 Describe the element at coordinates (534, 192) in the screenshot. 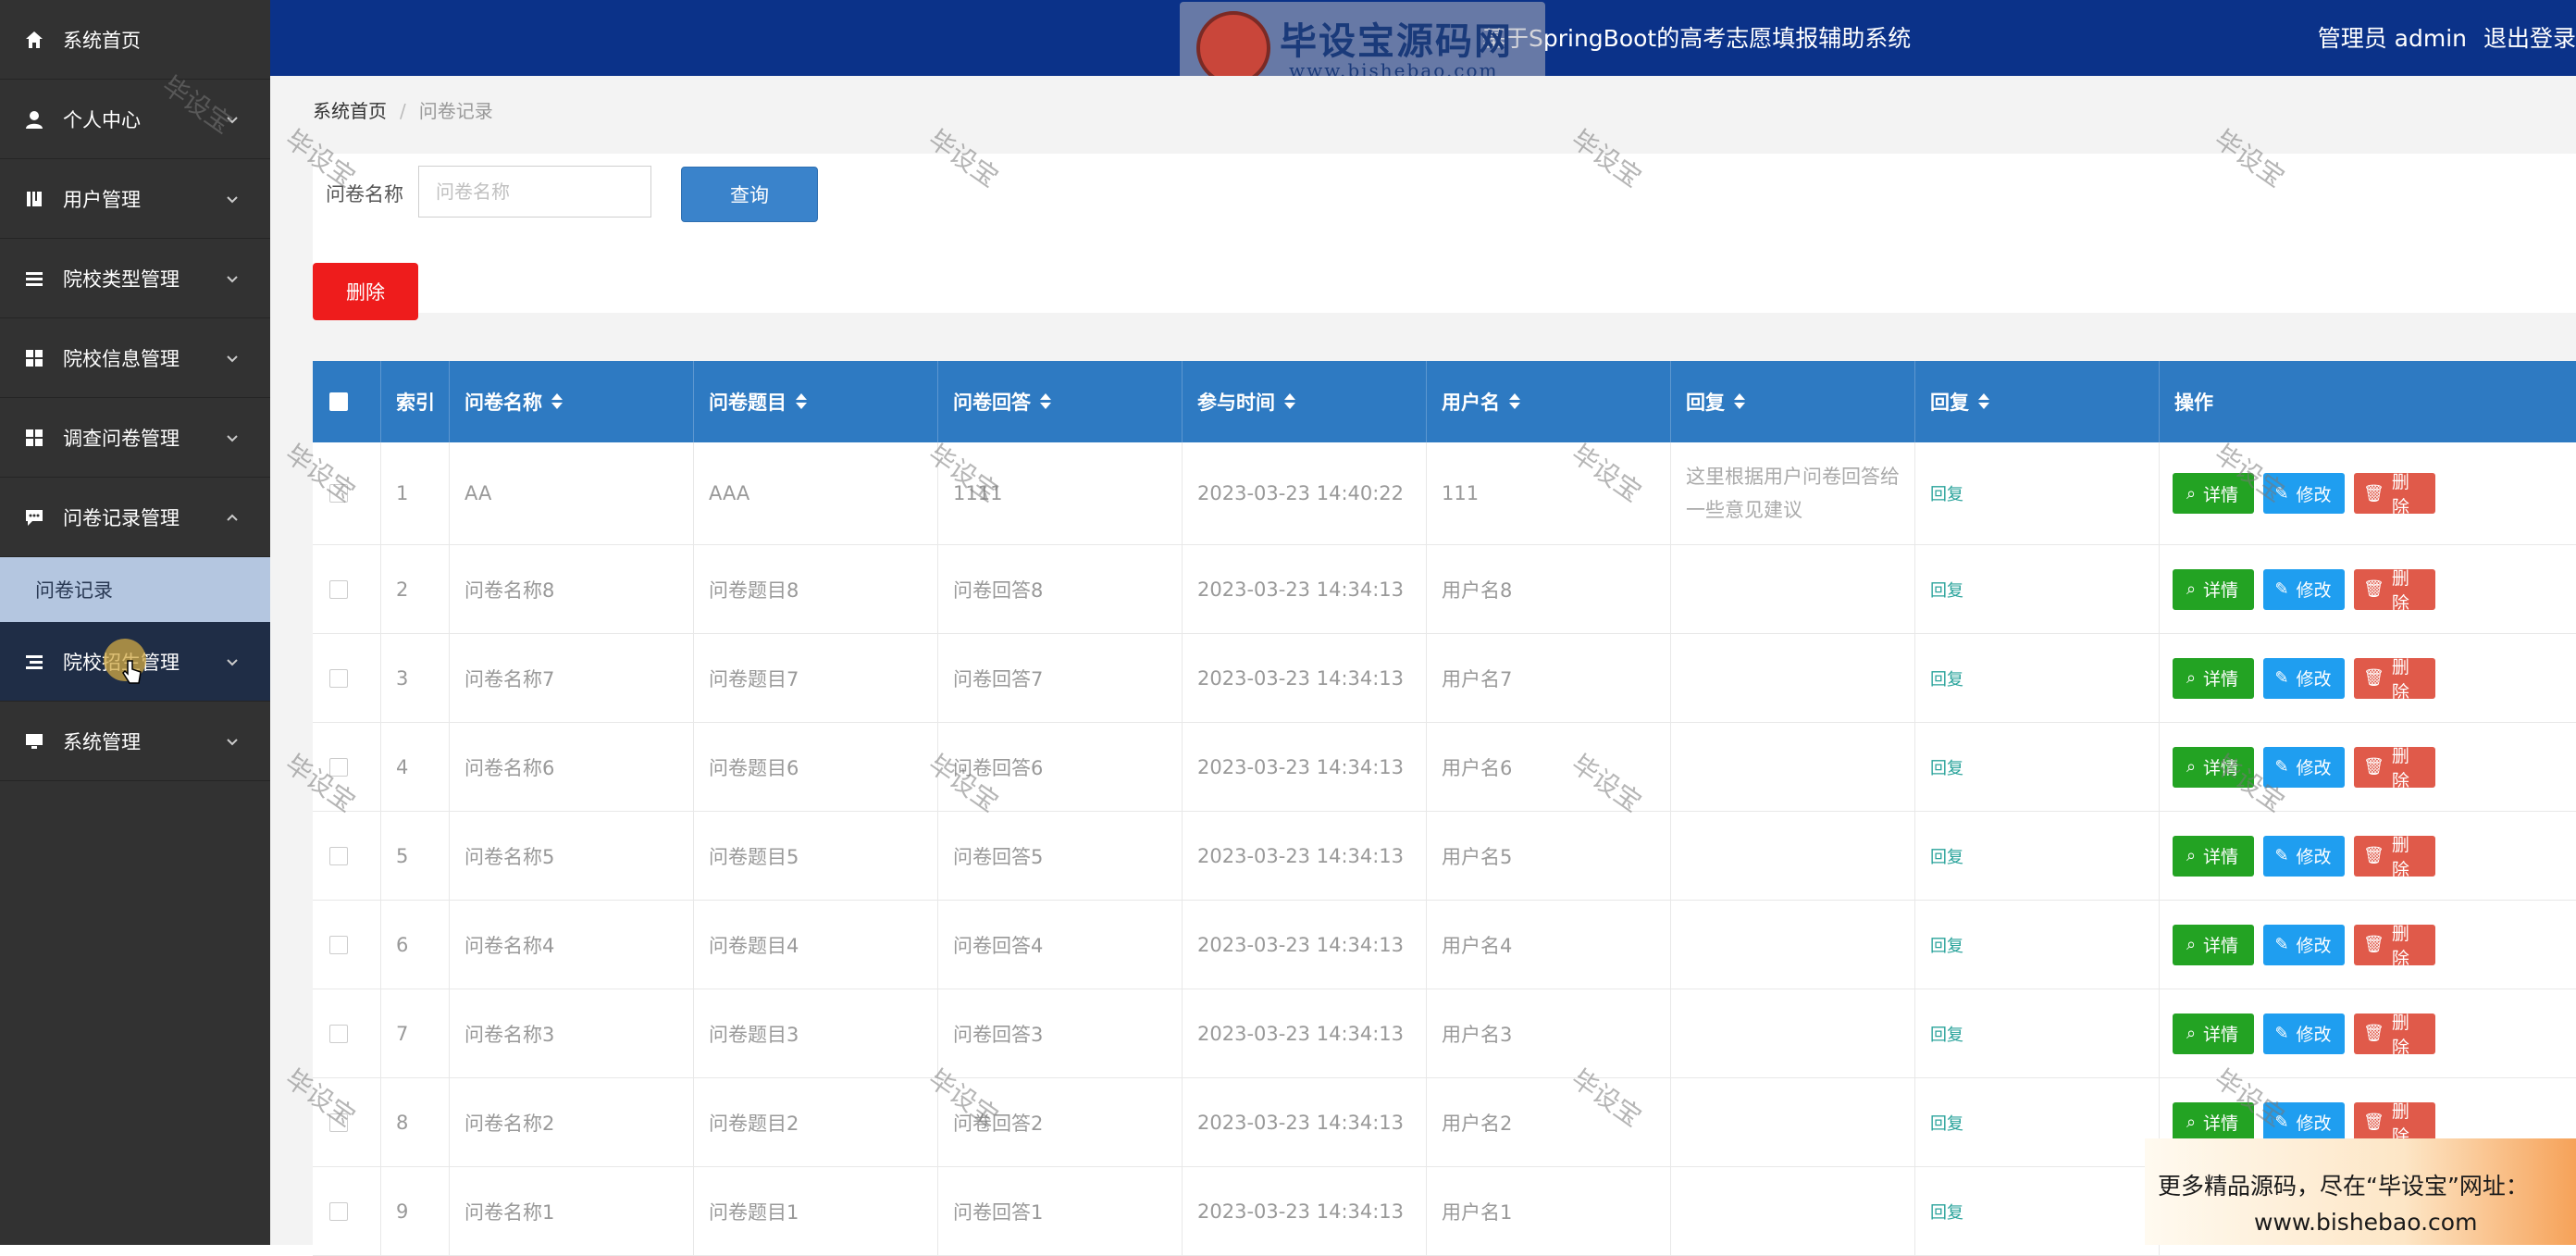

I see `search-input` at that location.